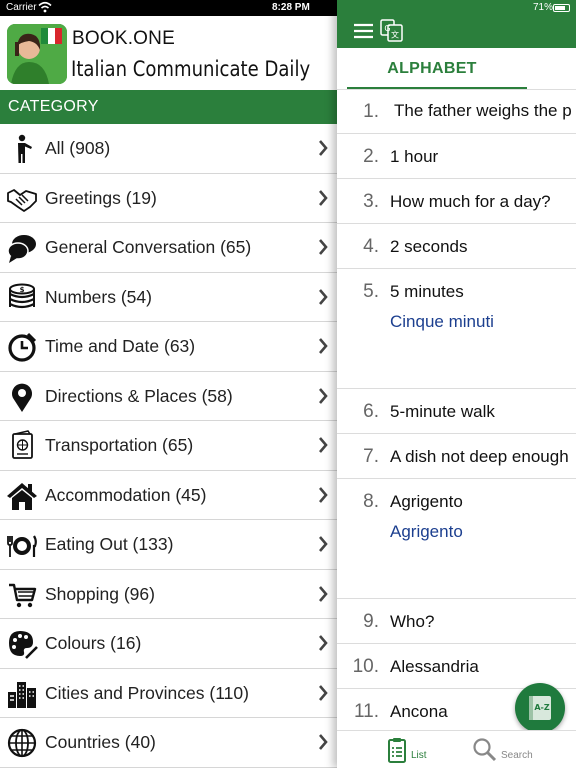  I want to click on category-label: Colours (16), so click(93, 643).